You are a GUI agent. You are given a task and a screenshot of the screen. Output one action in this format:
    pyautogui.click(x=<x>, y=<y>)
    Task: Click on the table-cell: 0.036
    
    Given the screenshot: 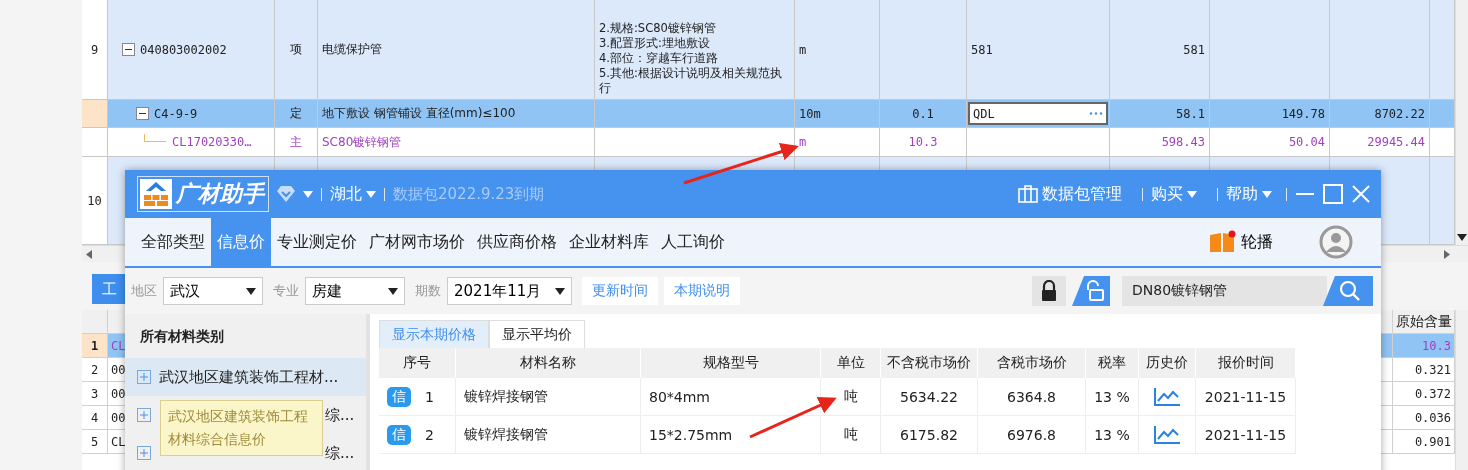 What is the action you would take?
    pyautogui.click(x=1424, y=418)
    